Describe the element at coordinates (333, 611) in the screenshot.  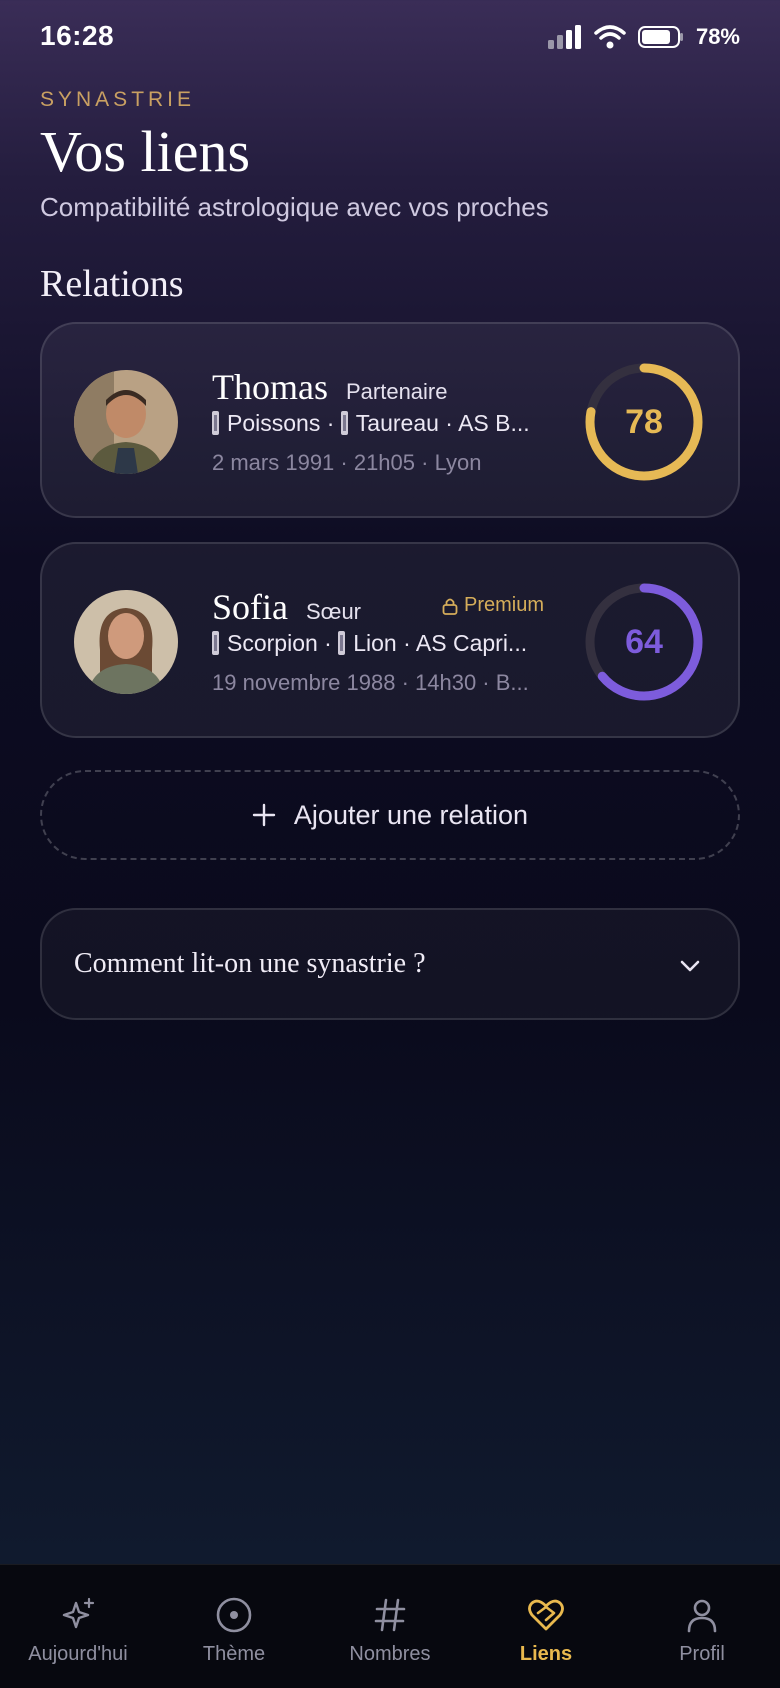
I see `relation-type: Sœur` at that location.